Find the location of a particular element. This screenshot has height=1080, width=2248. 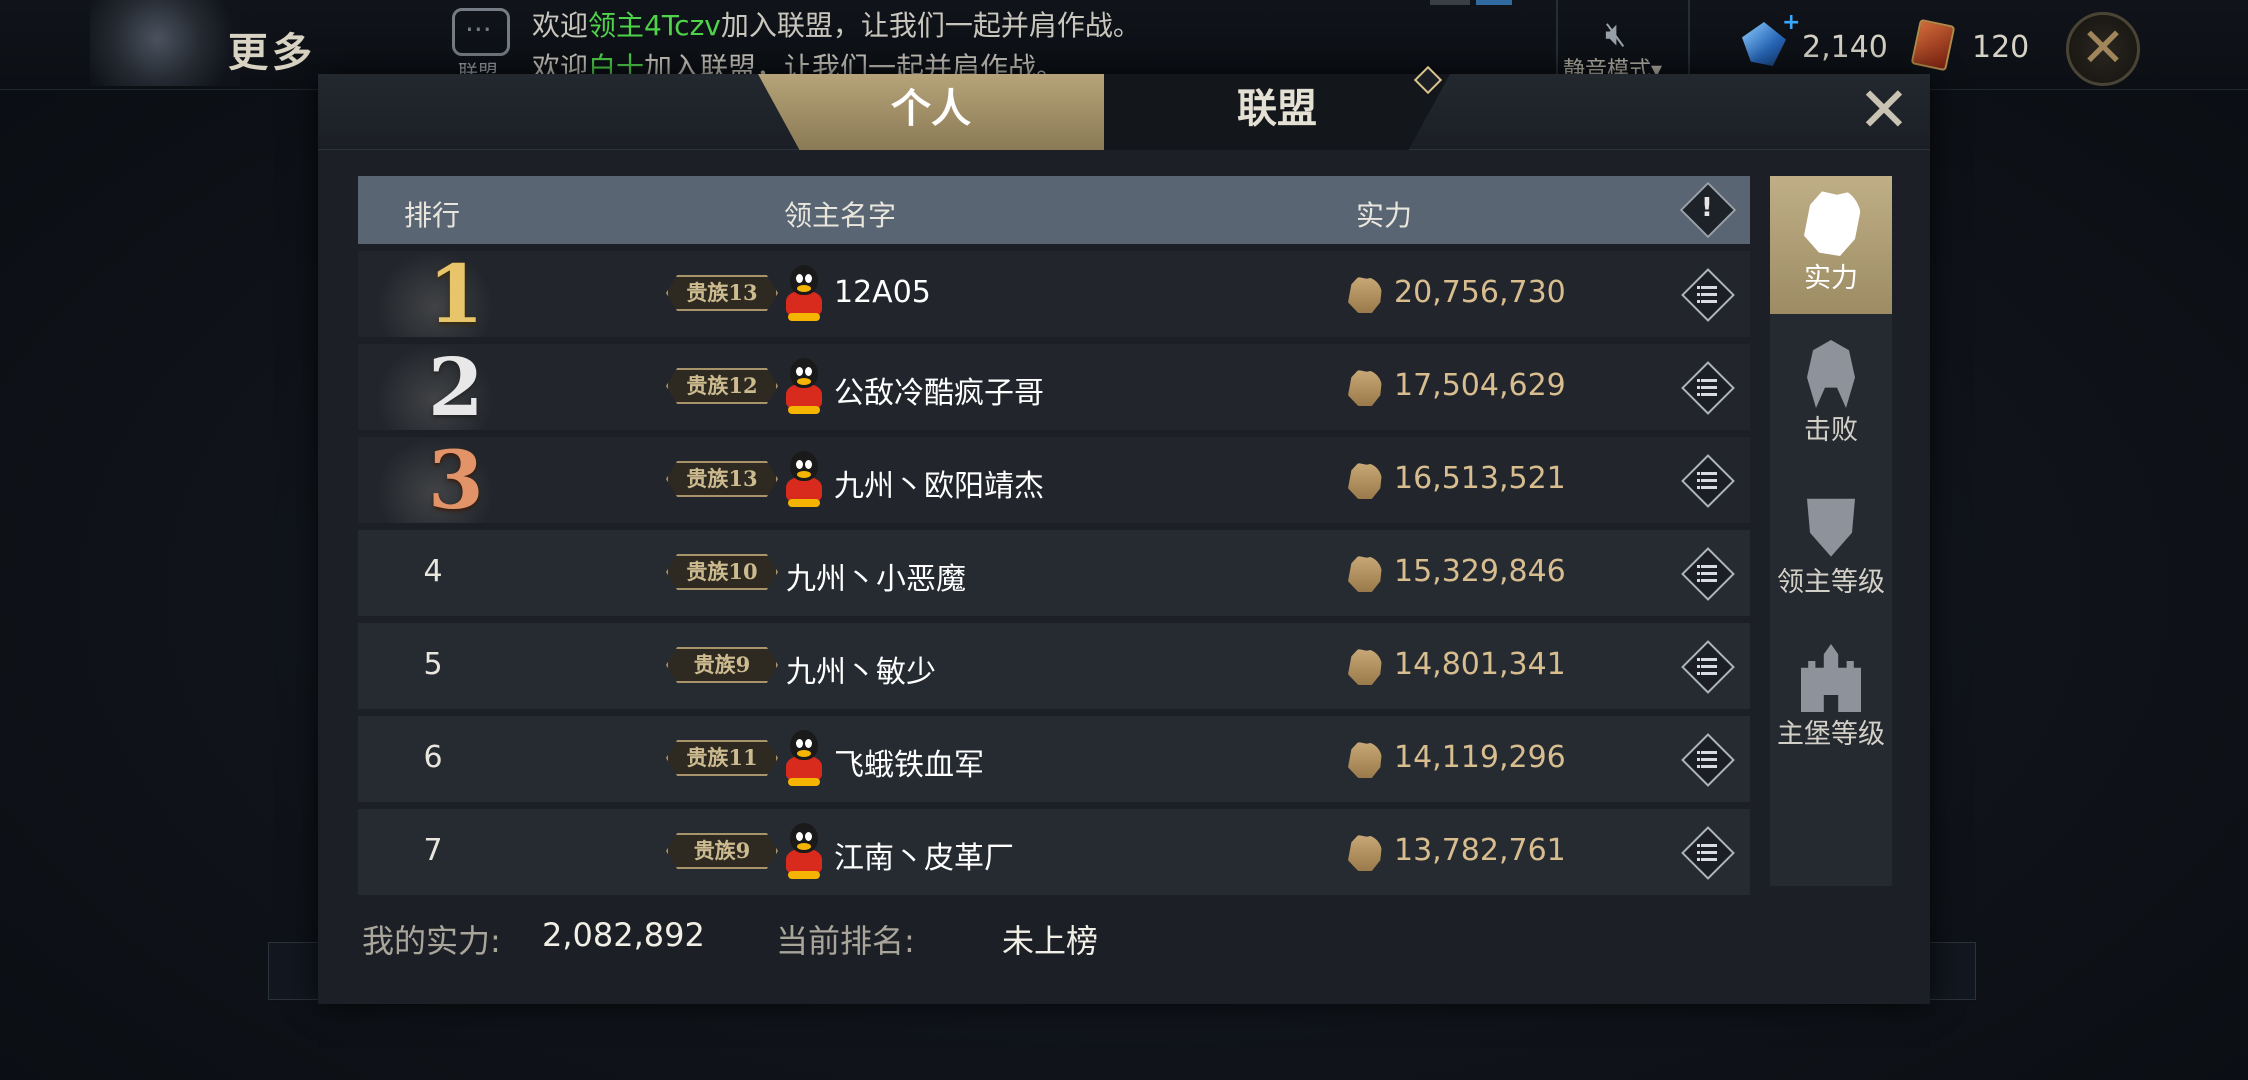

news-prefix: 欢迎 is located at coordinates (560, 25).